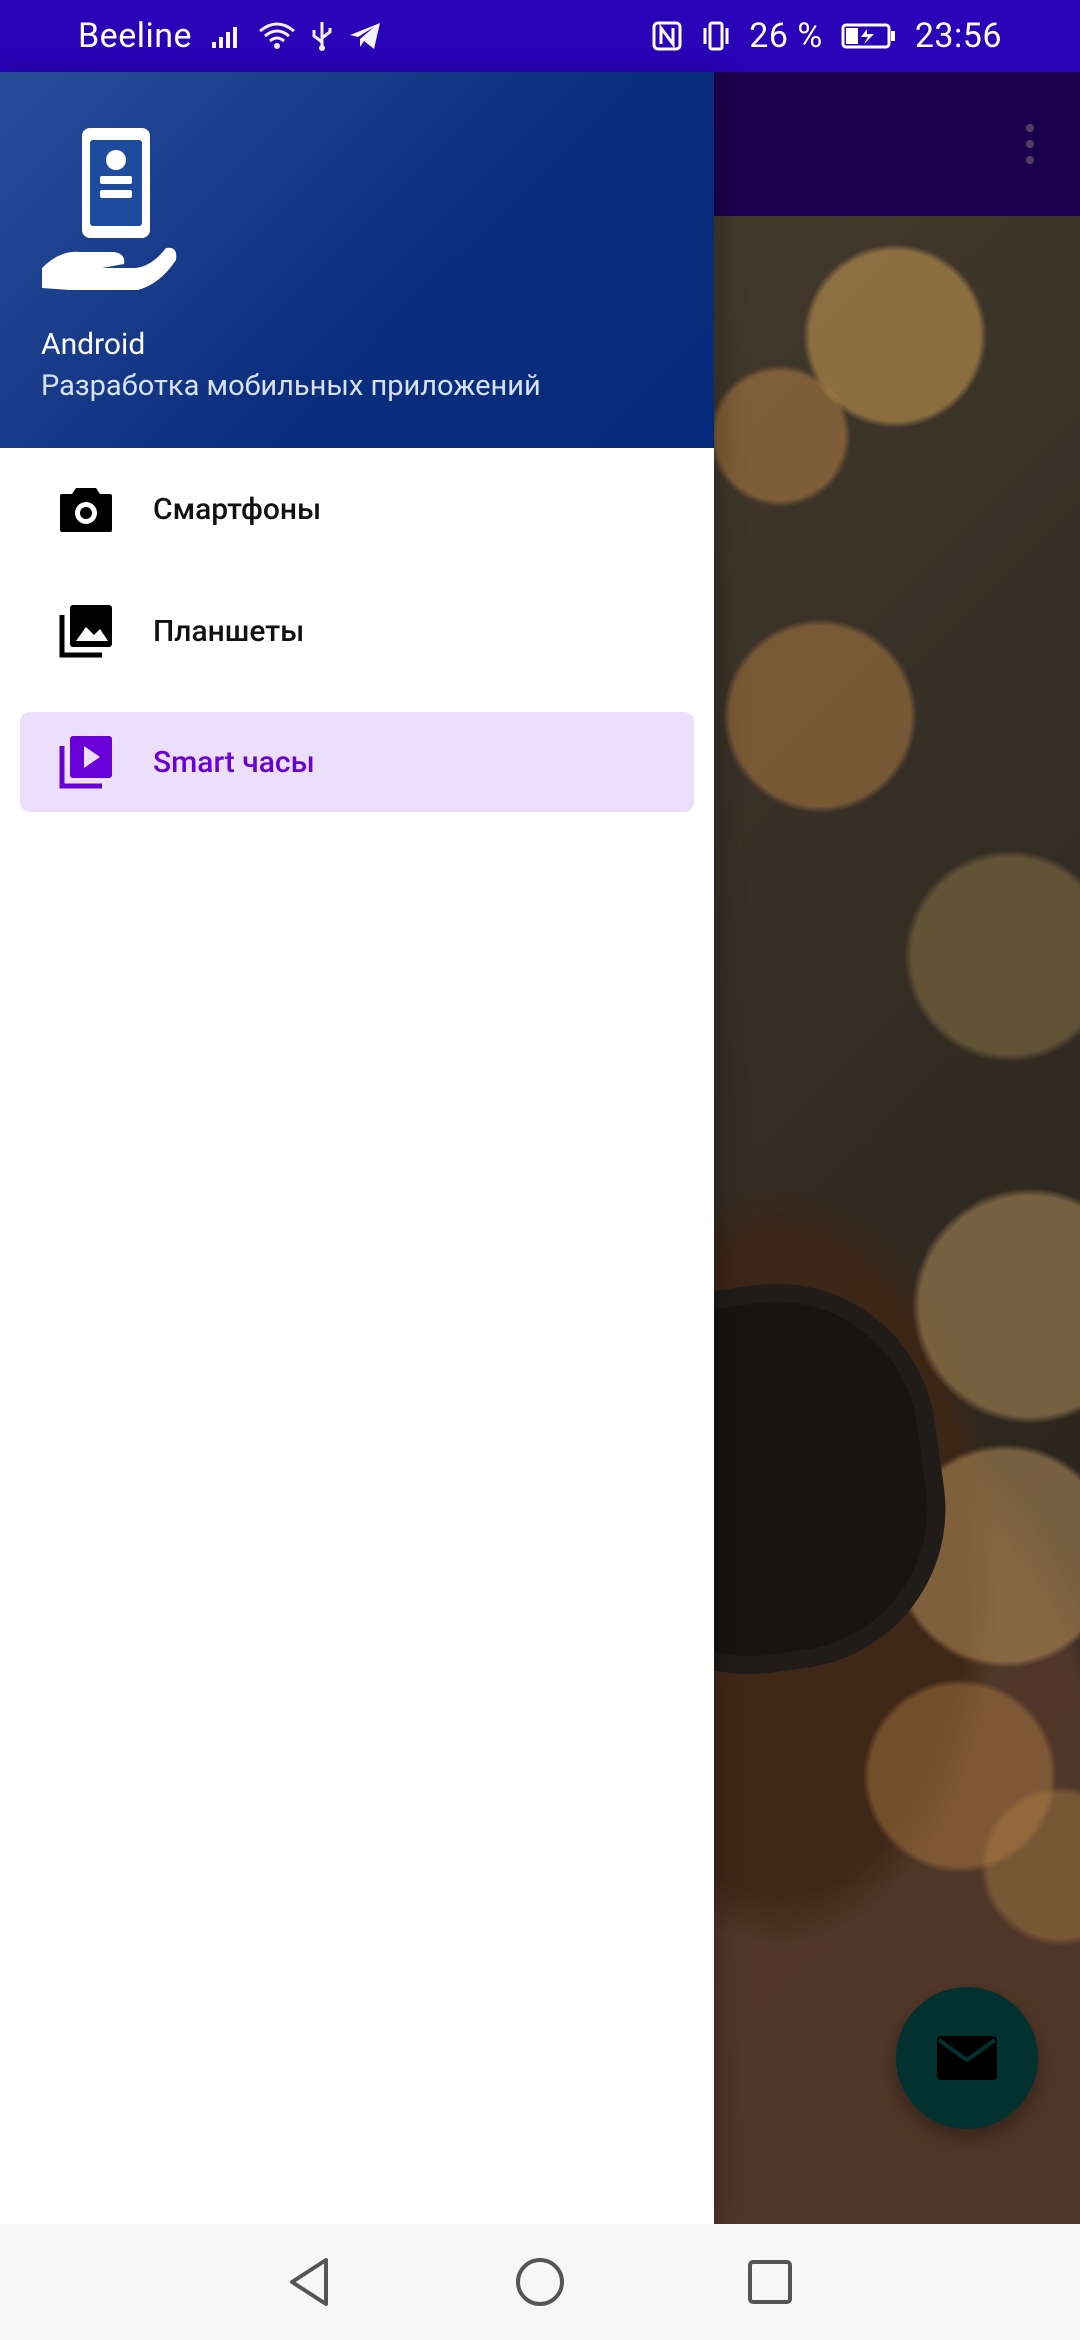 The height and width of the screenshot is (2340, 1080). Describe the element at coordinates (716, 36) in the screenshot. I see `vibrate-icon` at that location.